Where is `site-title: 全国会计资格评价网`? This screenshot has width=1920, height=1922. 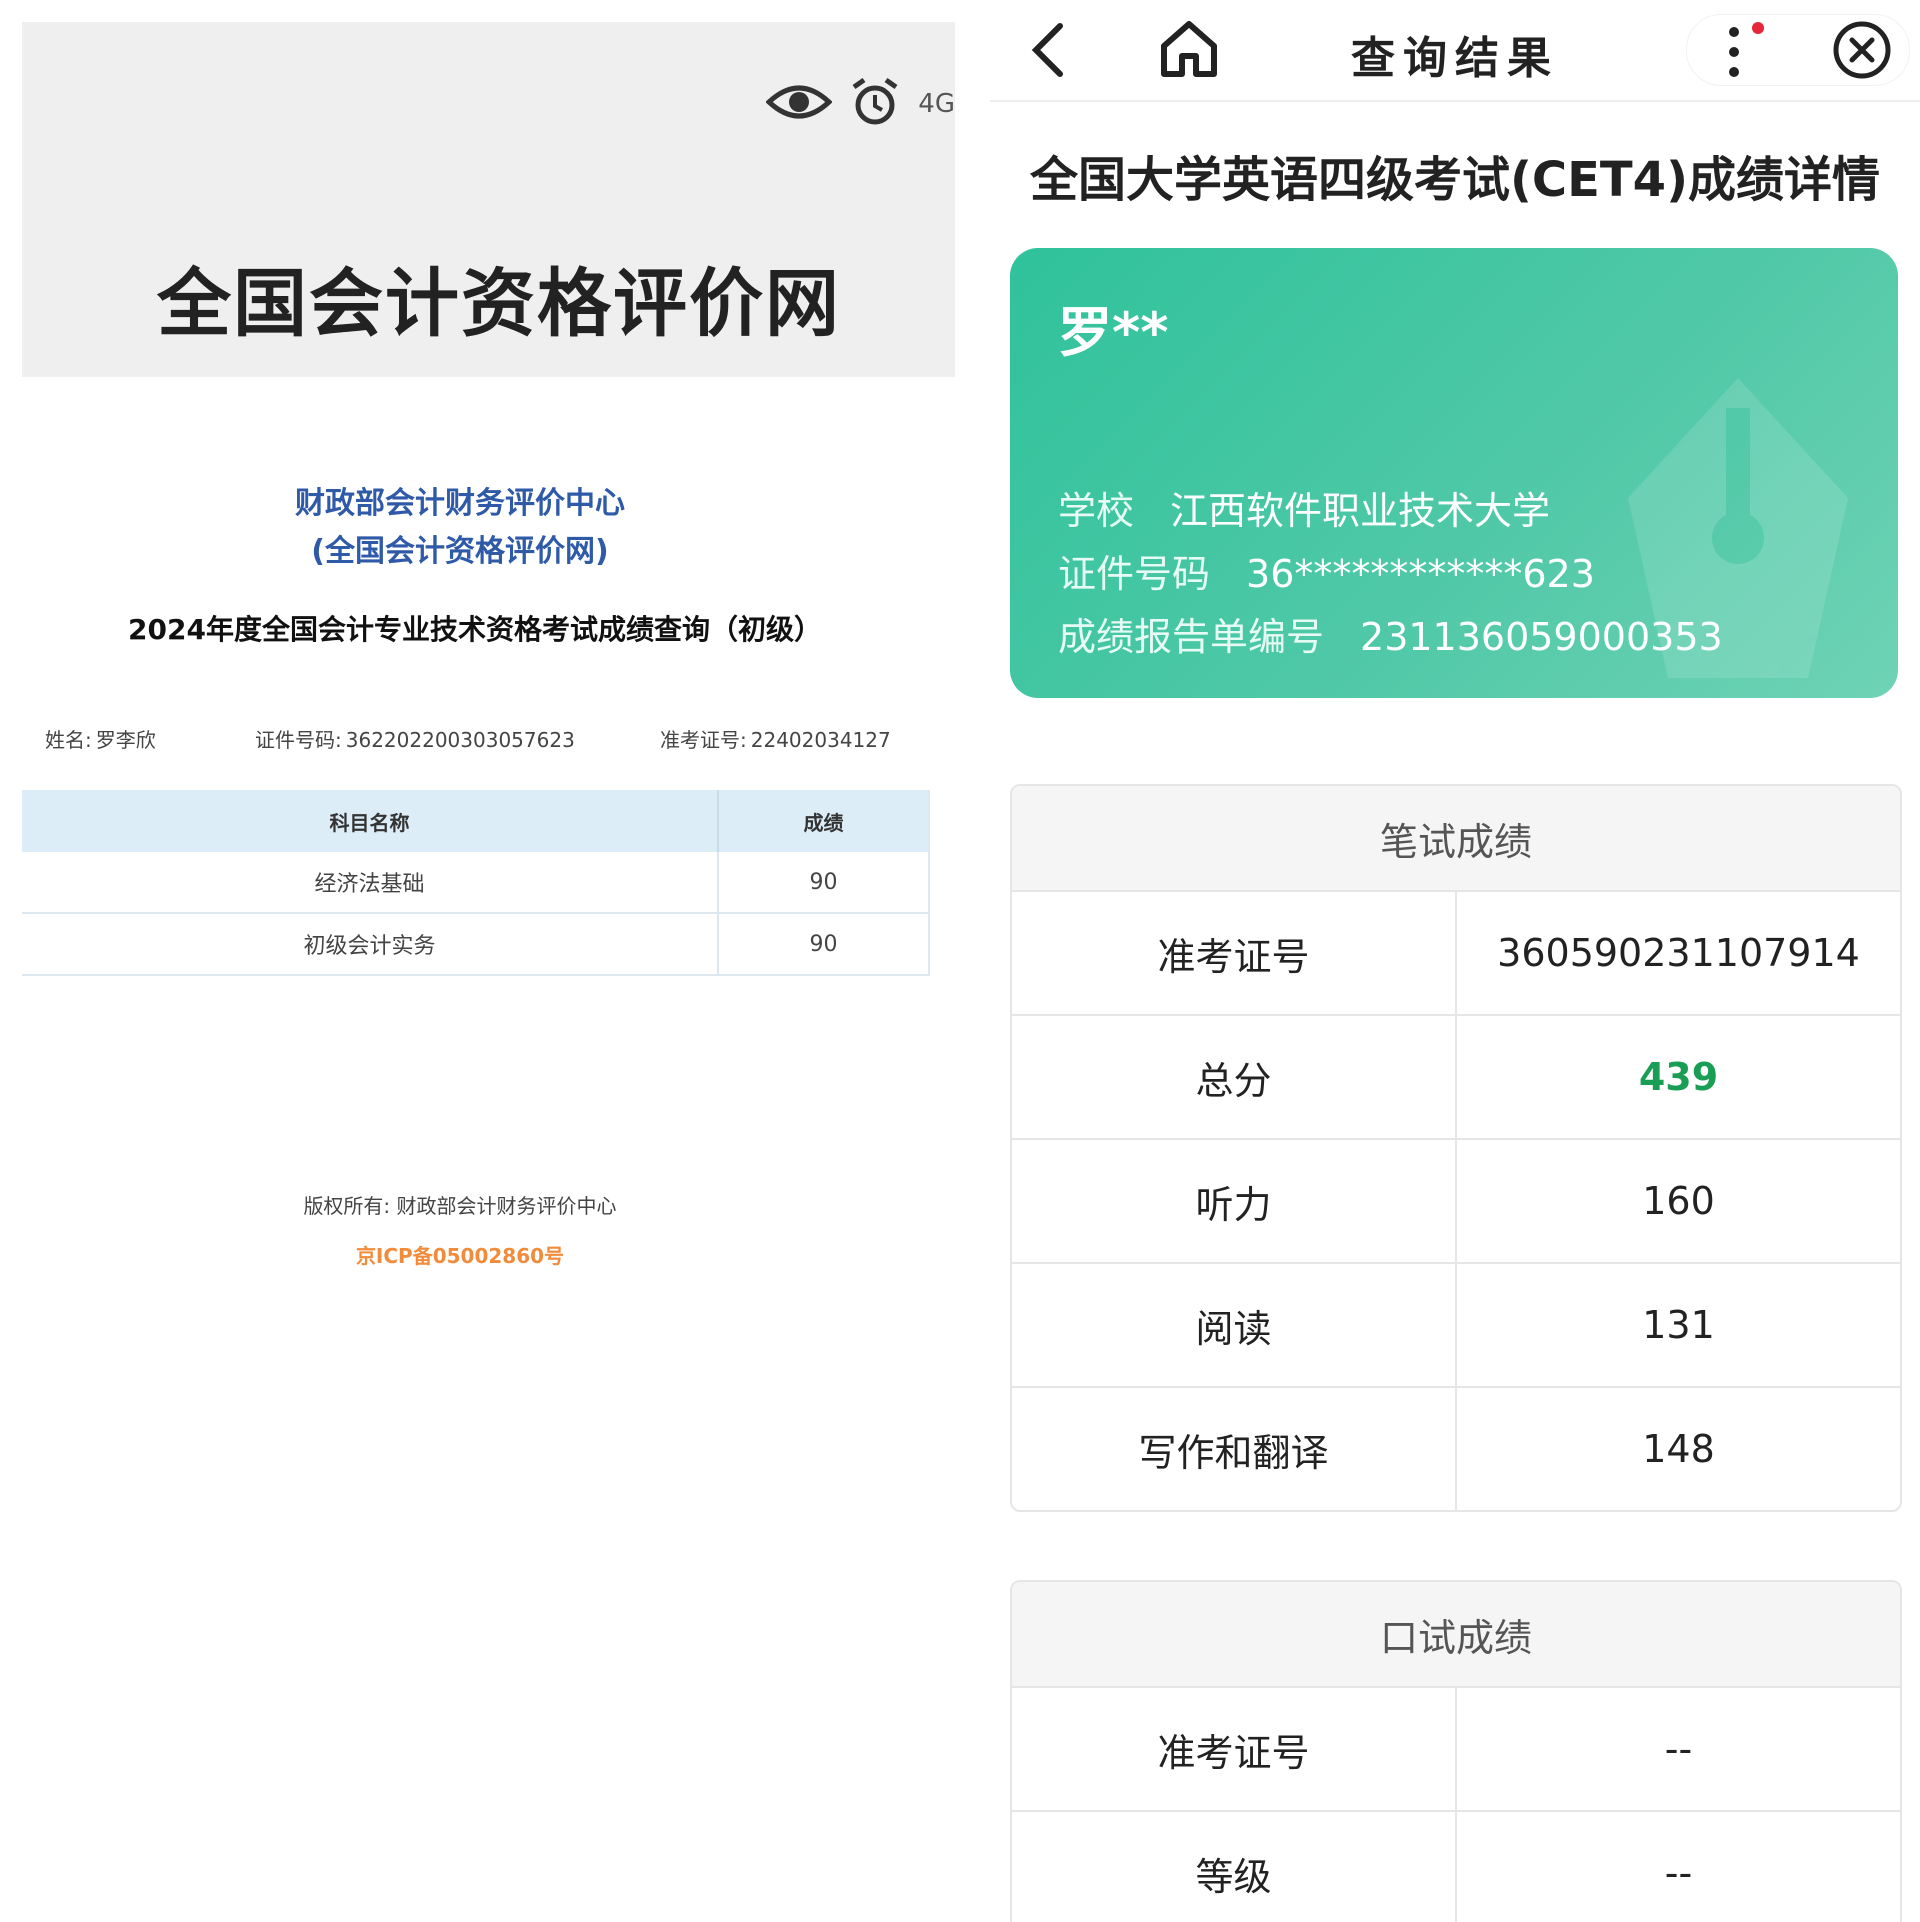
site-title: 全国会计资格评价网 is located at coordinates (499, 304).